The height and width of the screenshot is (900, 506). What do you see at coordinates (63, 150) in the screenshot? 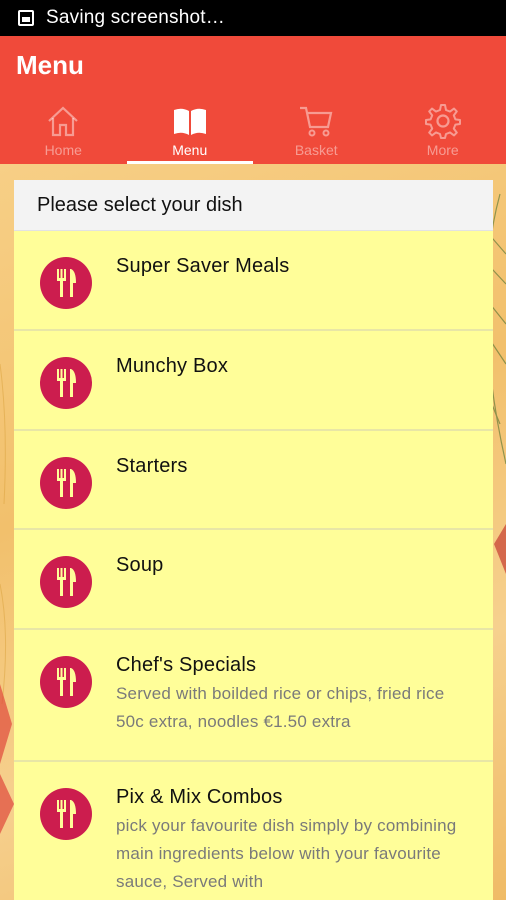
I see `tab-label: Home` at bounding box center [63, 150].